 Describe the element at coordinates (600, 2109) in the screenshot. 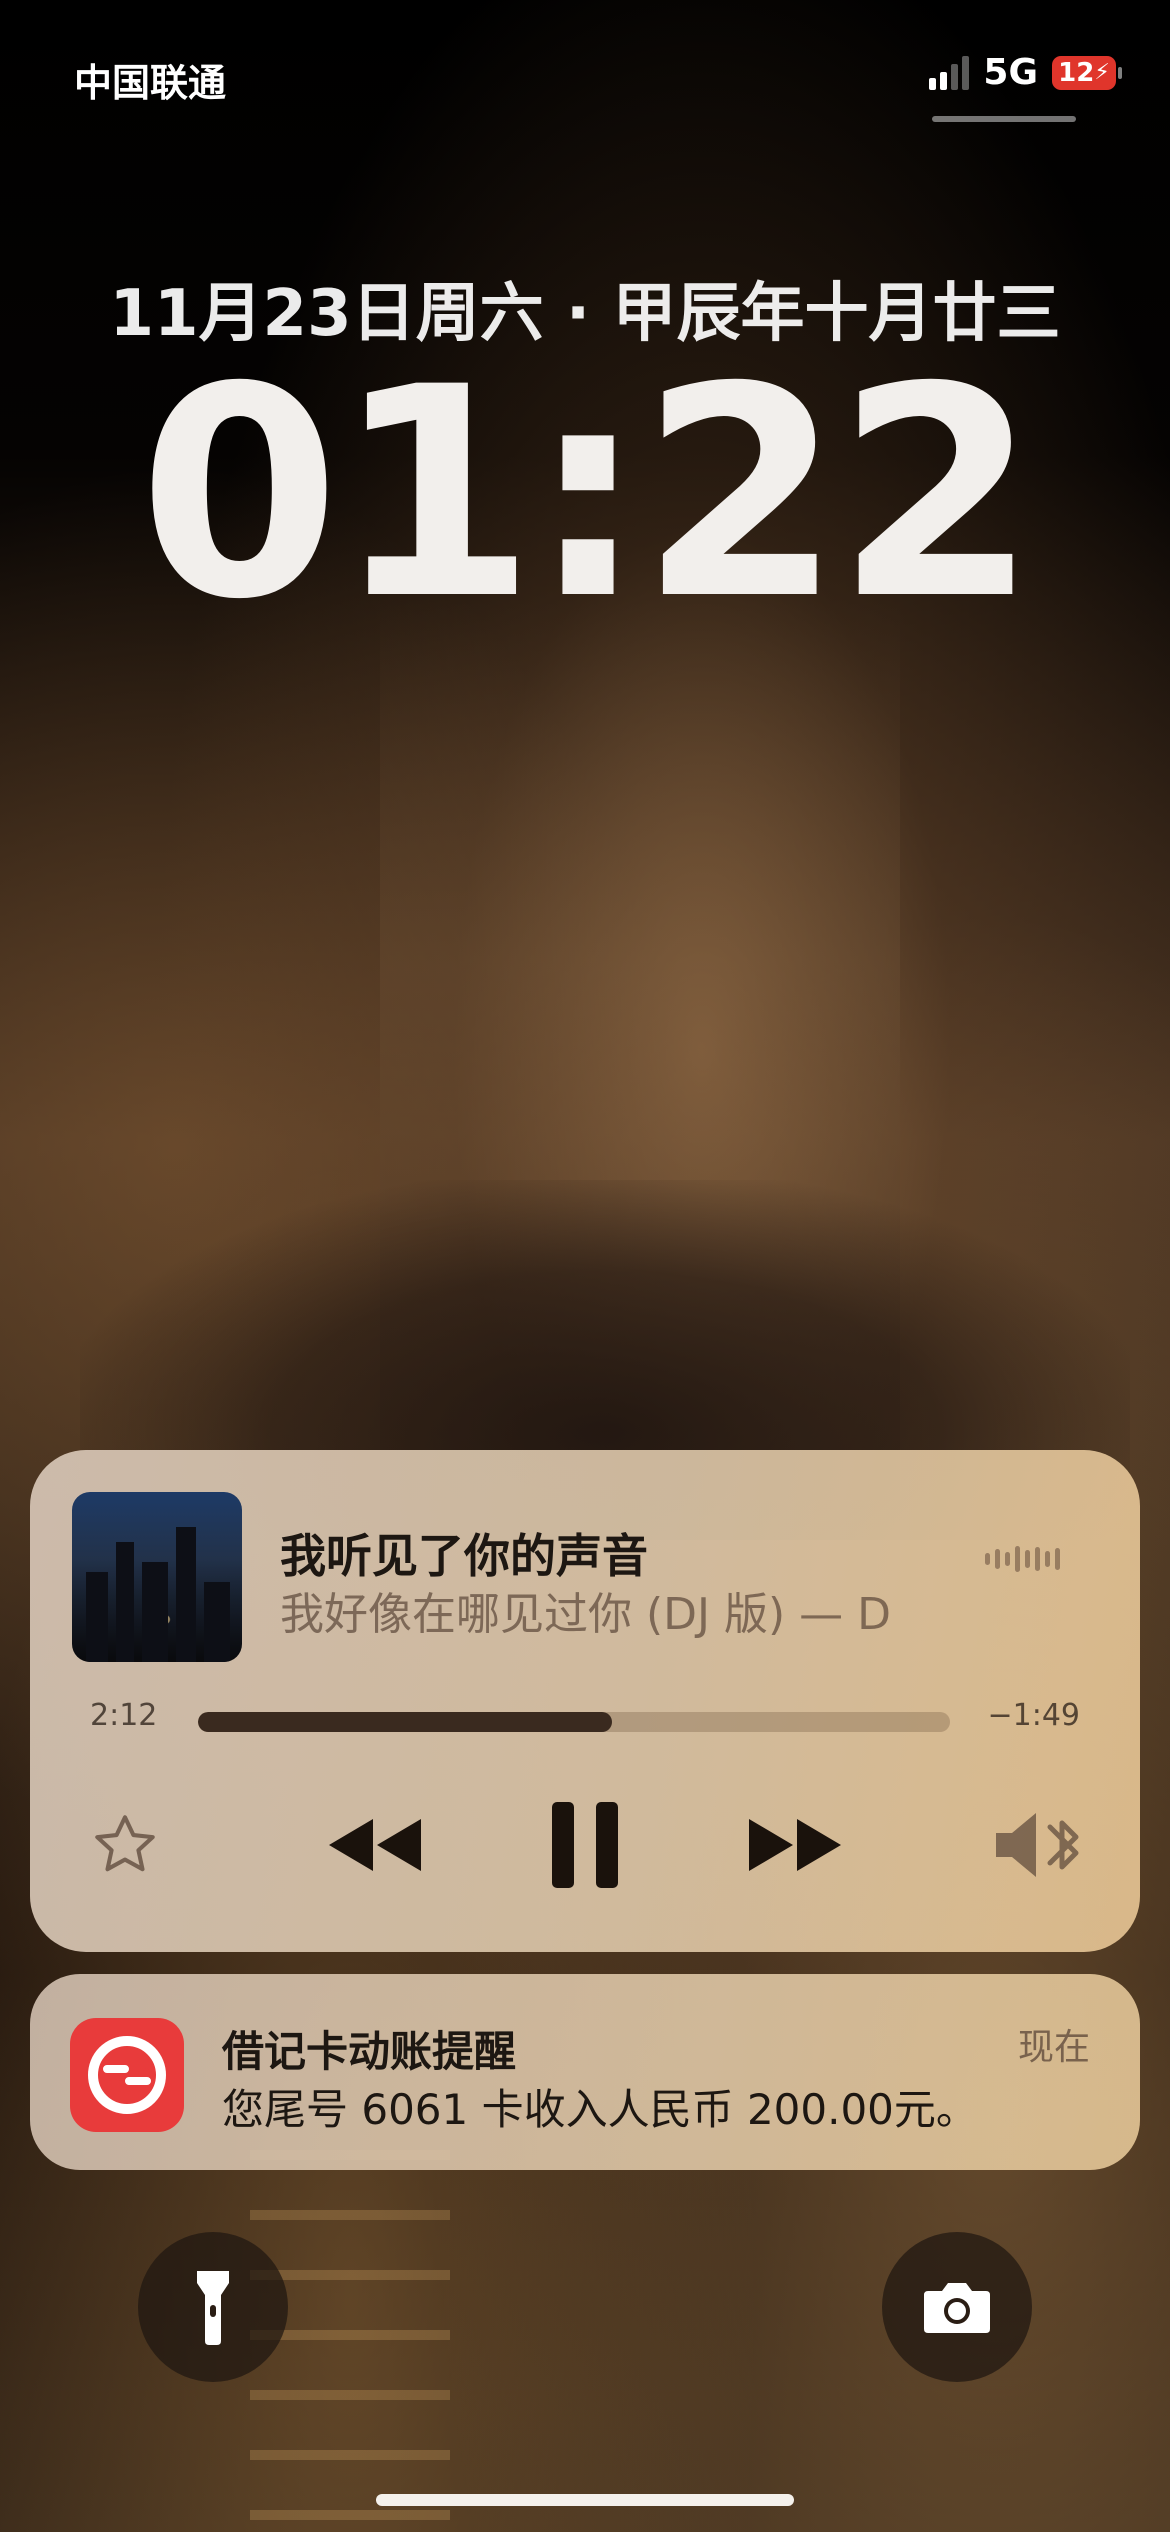

I see `notification-body: 您尾号 6061 卡收入人民币 200.00元。` at that location.